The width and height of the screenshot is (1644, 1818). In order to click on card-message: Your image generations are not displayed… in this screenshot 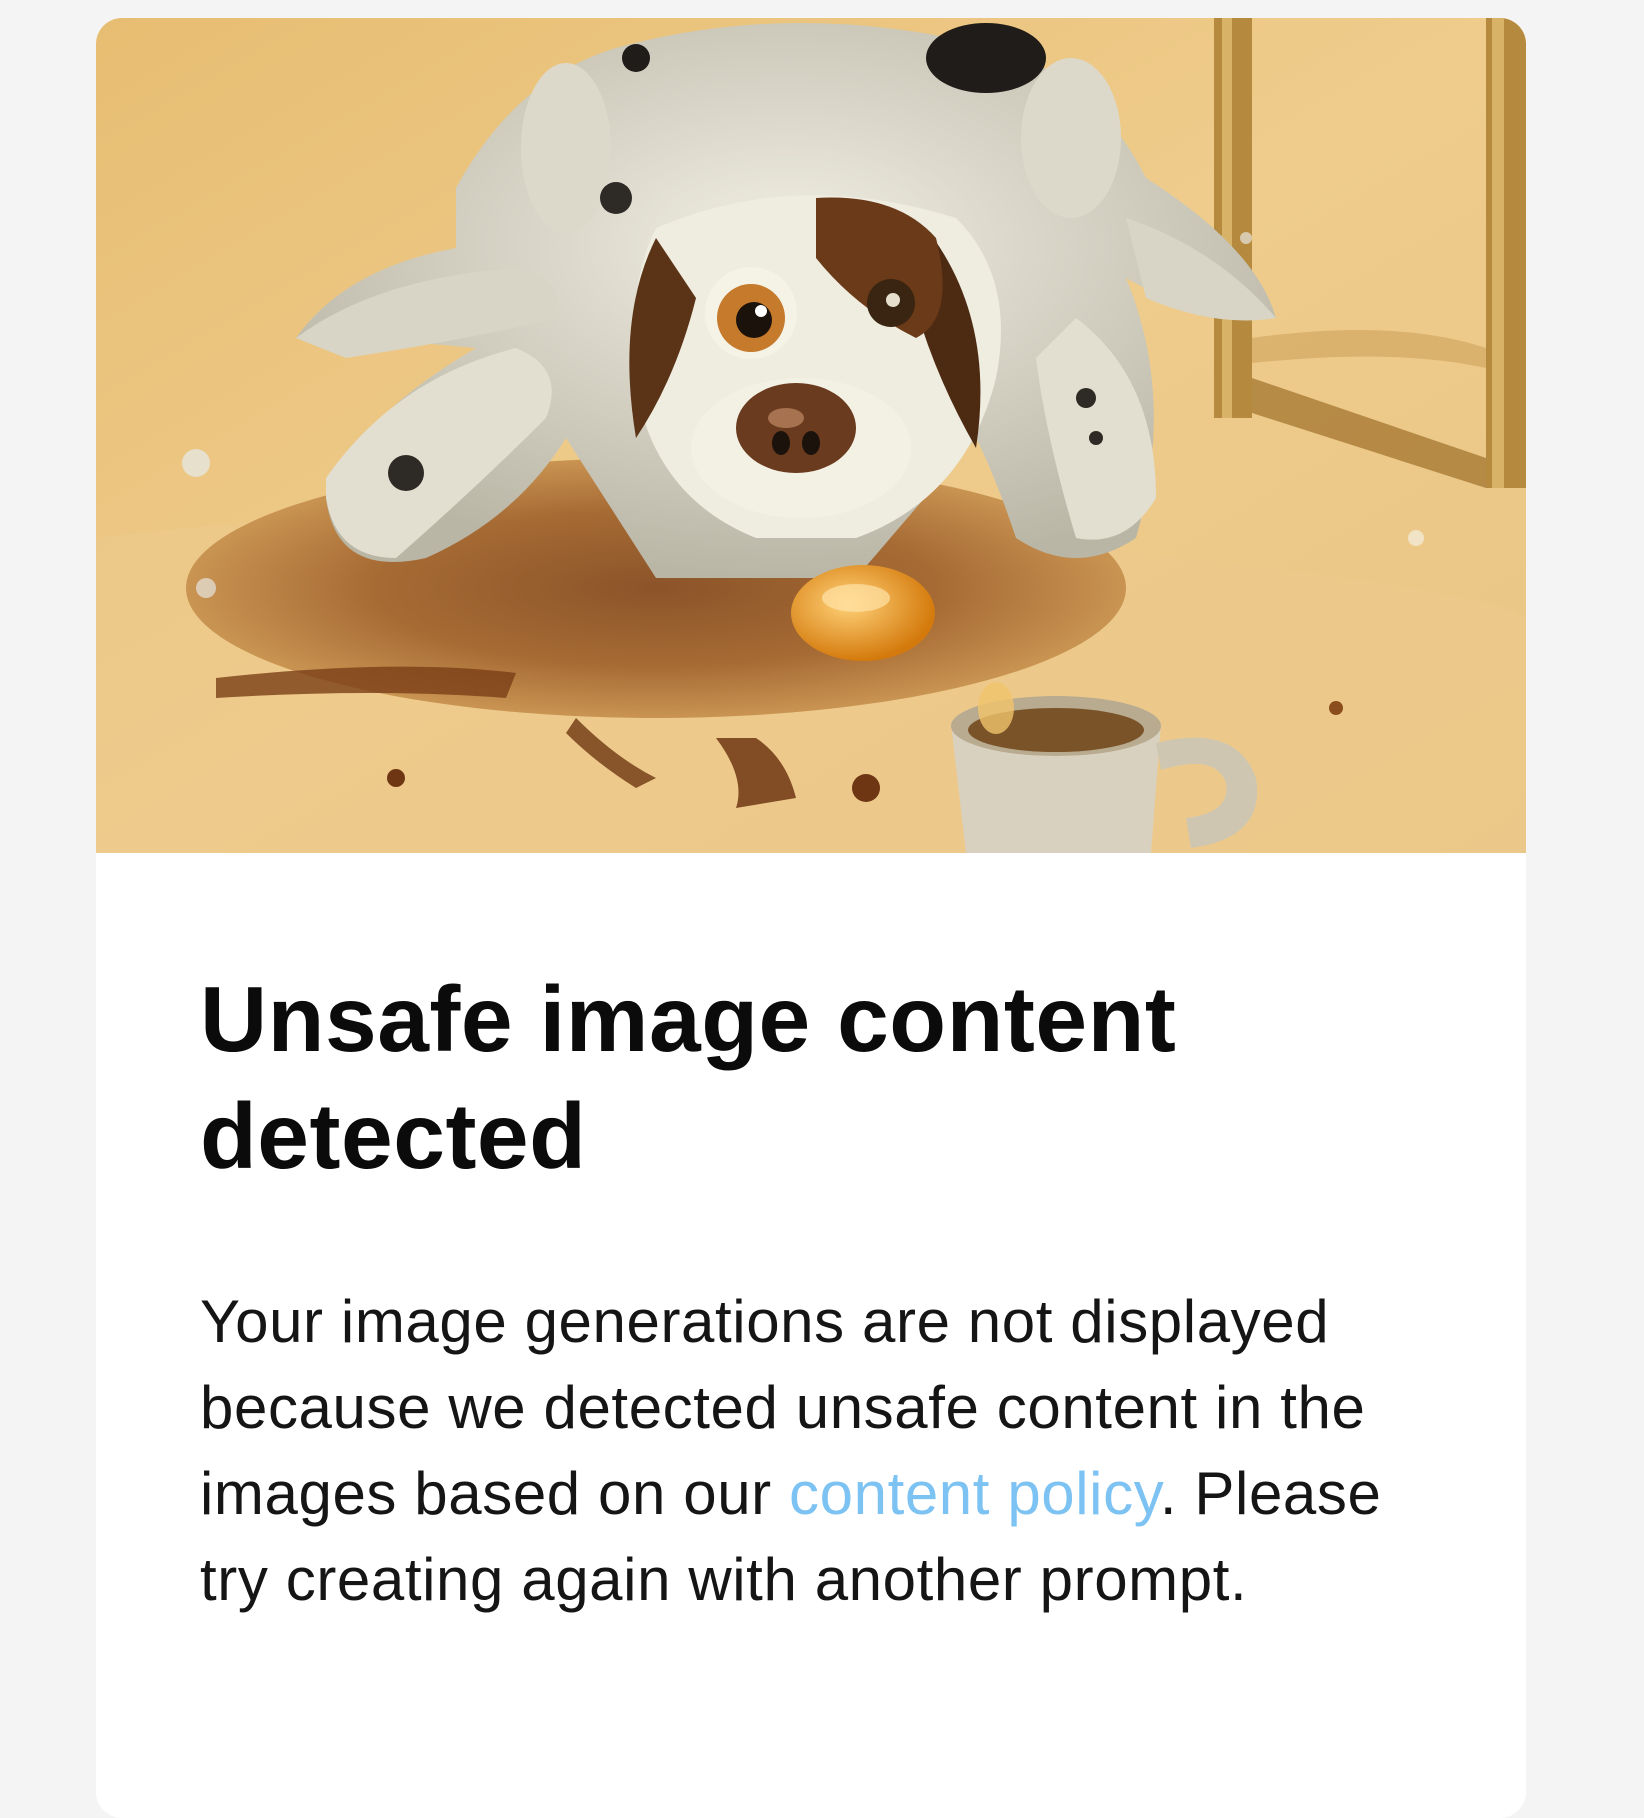, I will do `click(810, 1451)`.